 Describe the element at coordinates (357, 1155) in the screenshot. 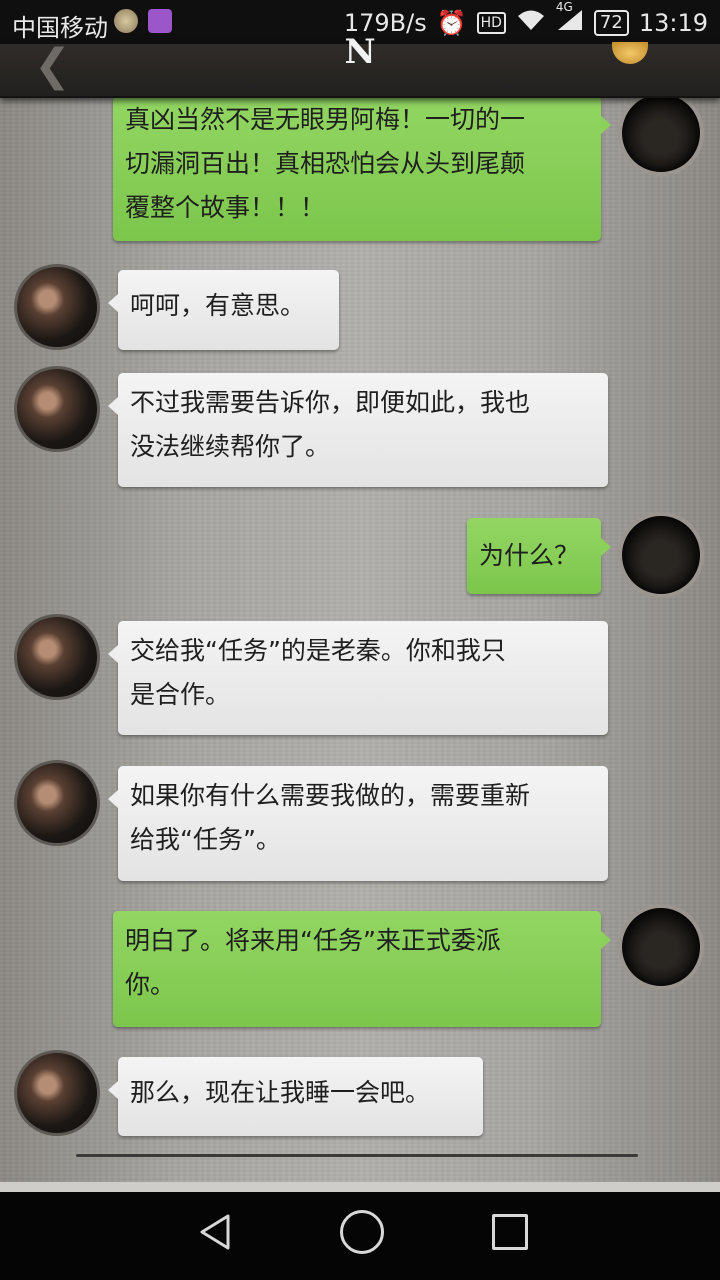

I see `chat-divider` at that location.